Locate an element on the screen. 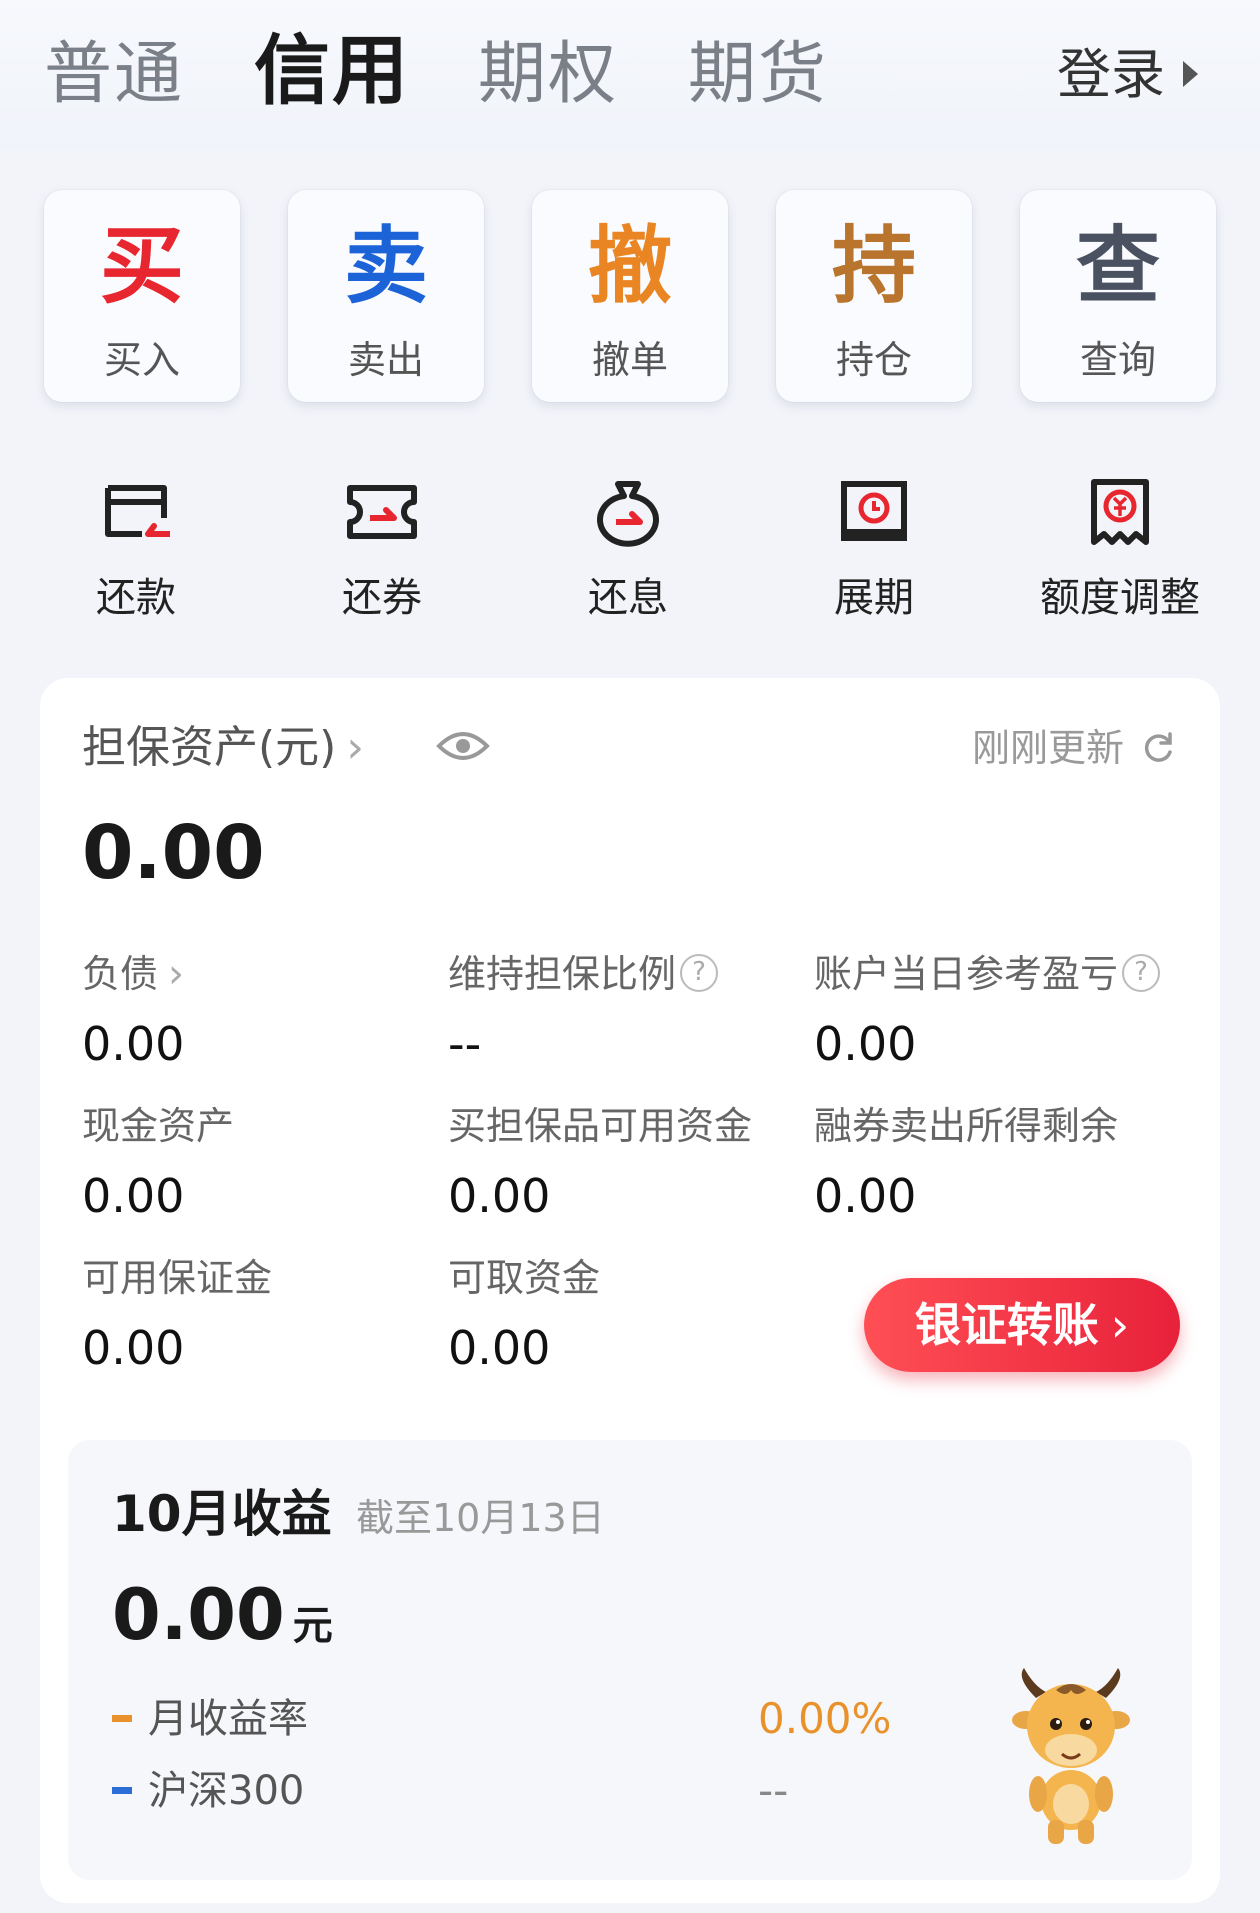 Image resolution: width=1260 pixels, height=1913 pixels. positions-button: 持 持仓 is located at coordinates (874, 296).